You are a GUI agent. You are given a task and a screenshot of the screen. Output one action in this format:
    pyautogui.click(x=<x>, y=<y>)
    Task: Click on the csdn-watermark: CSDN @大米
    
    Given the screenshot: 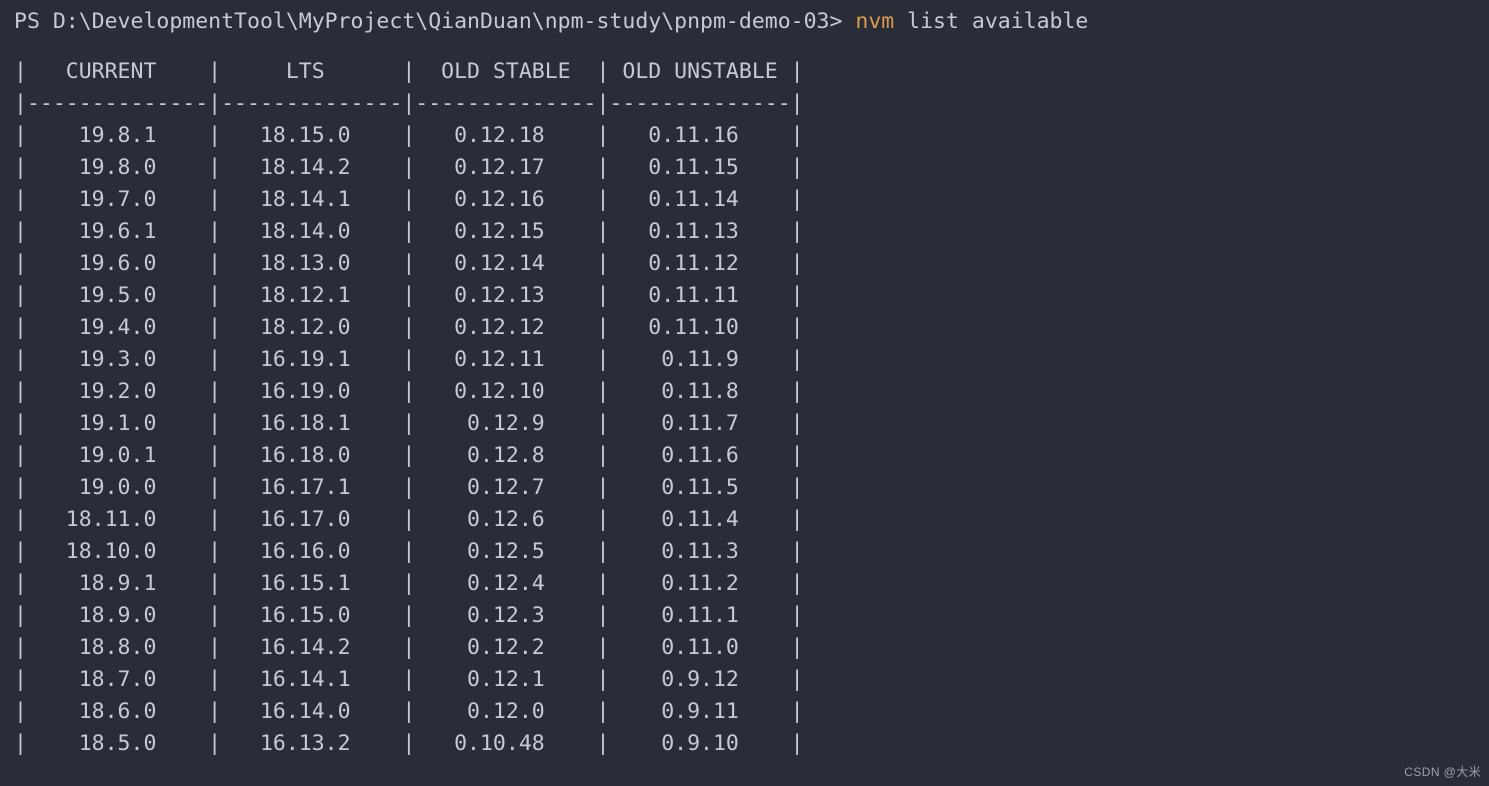 What is the action you would take?
    pyautogui.click(x=1442, y=772)
    